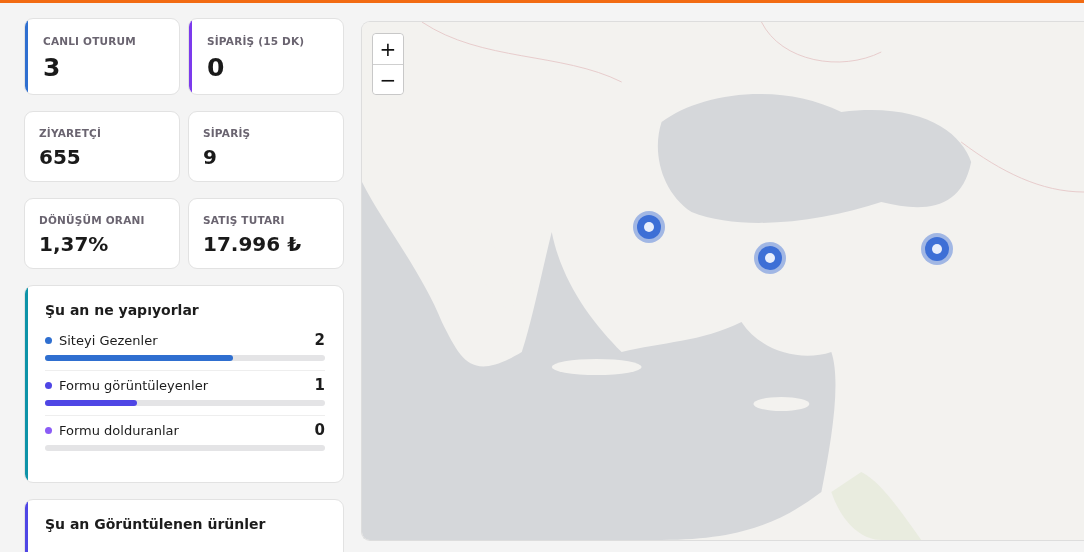  I want to click on activity-label: Siteyi Gezenler, so click(109, 340).